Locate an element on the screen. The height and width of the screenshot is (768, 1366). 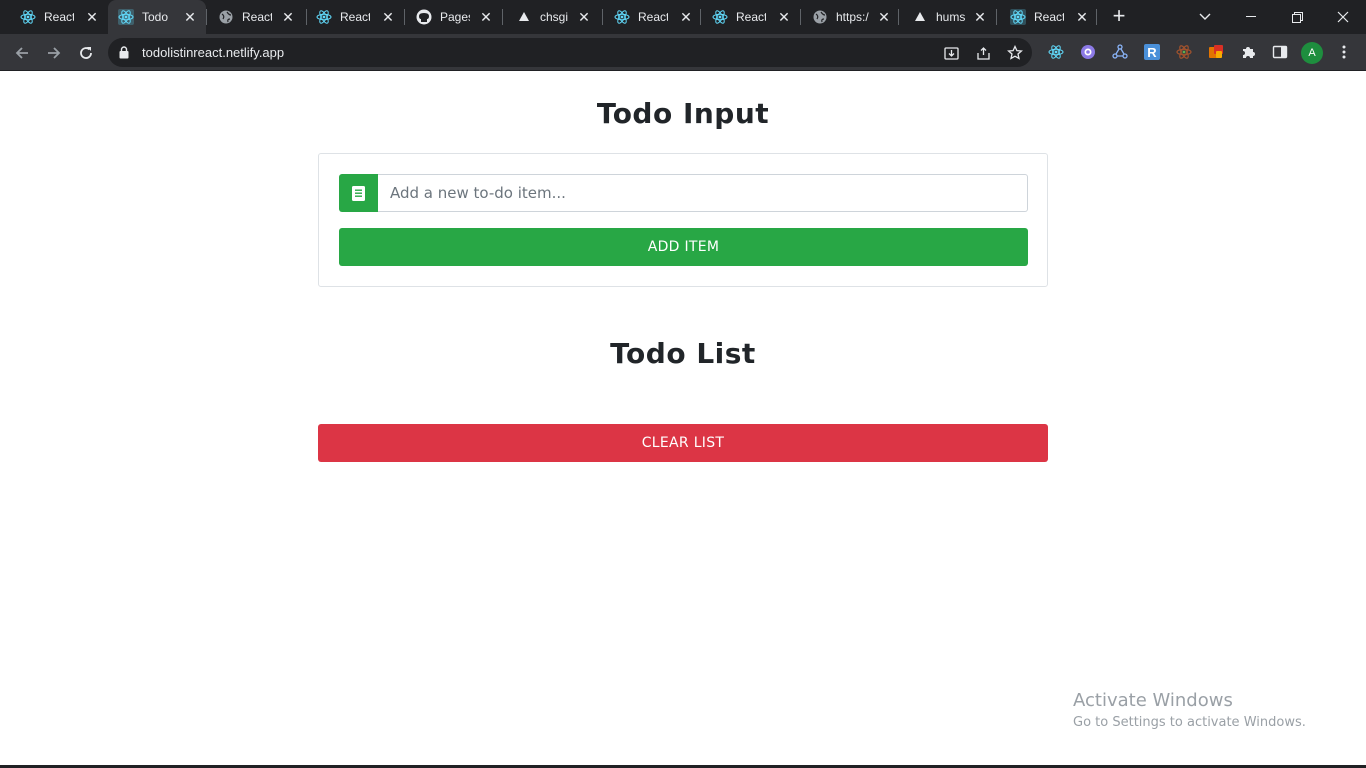
tab-todo-list: Todo L ✕ is located at coordinates (157, 17).